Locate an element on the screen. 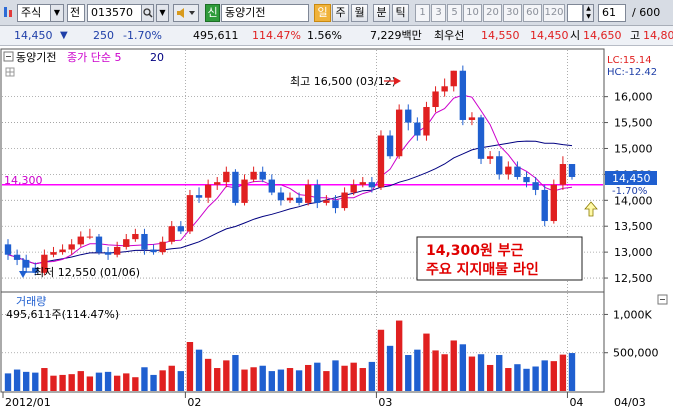  period-minute-label: 분 is located at coordinates (381, 12).